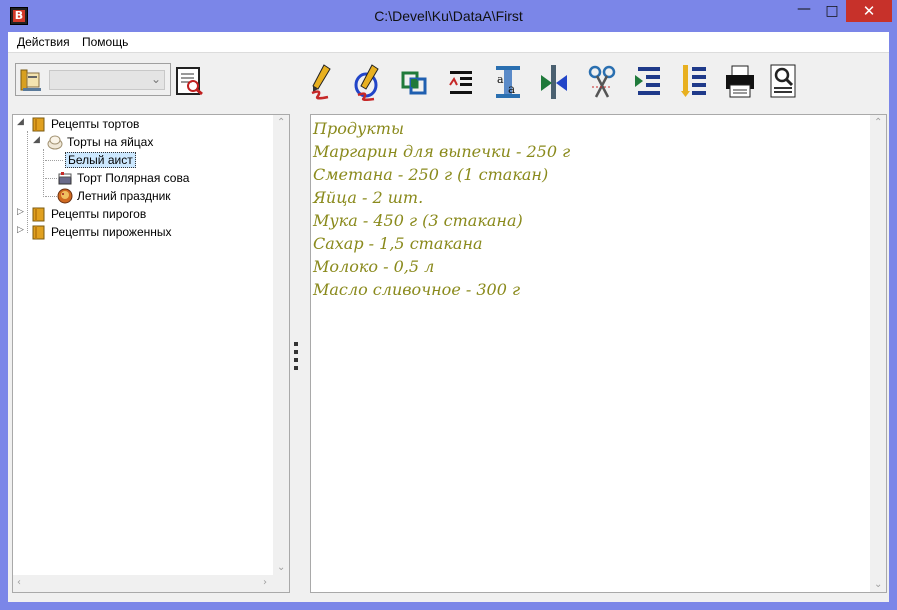 The image size is (897, 610). I want to click on cake-icon, so click(65, 178).